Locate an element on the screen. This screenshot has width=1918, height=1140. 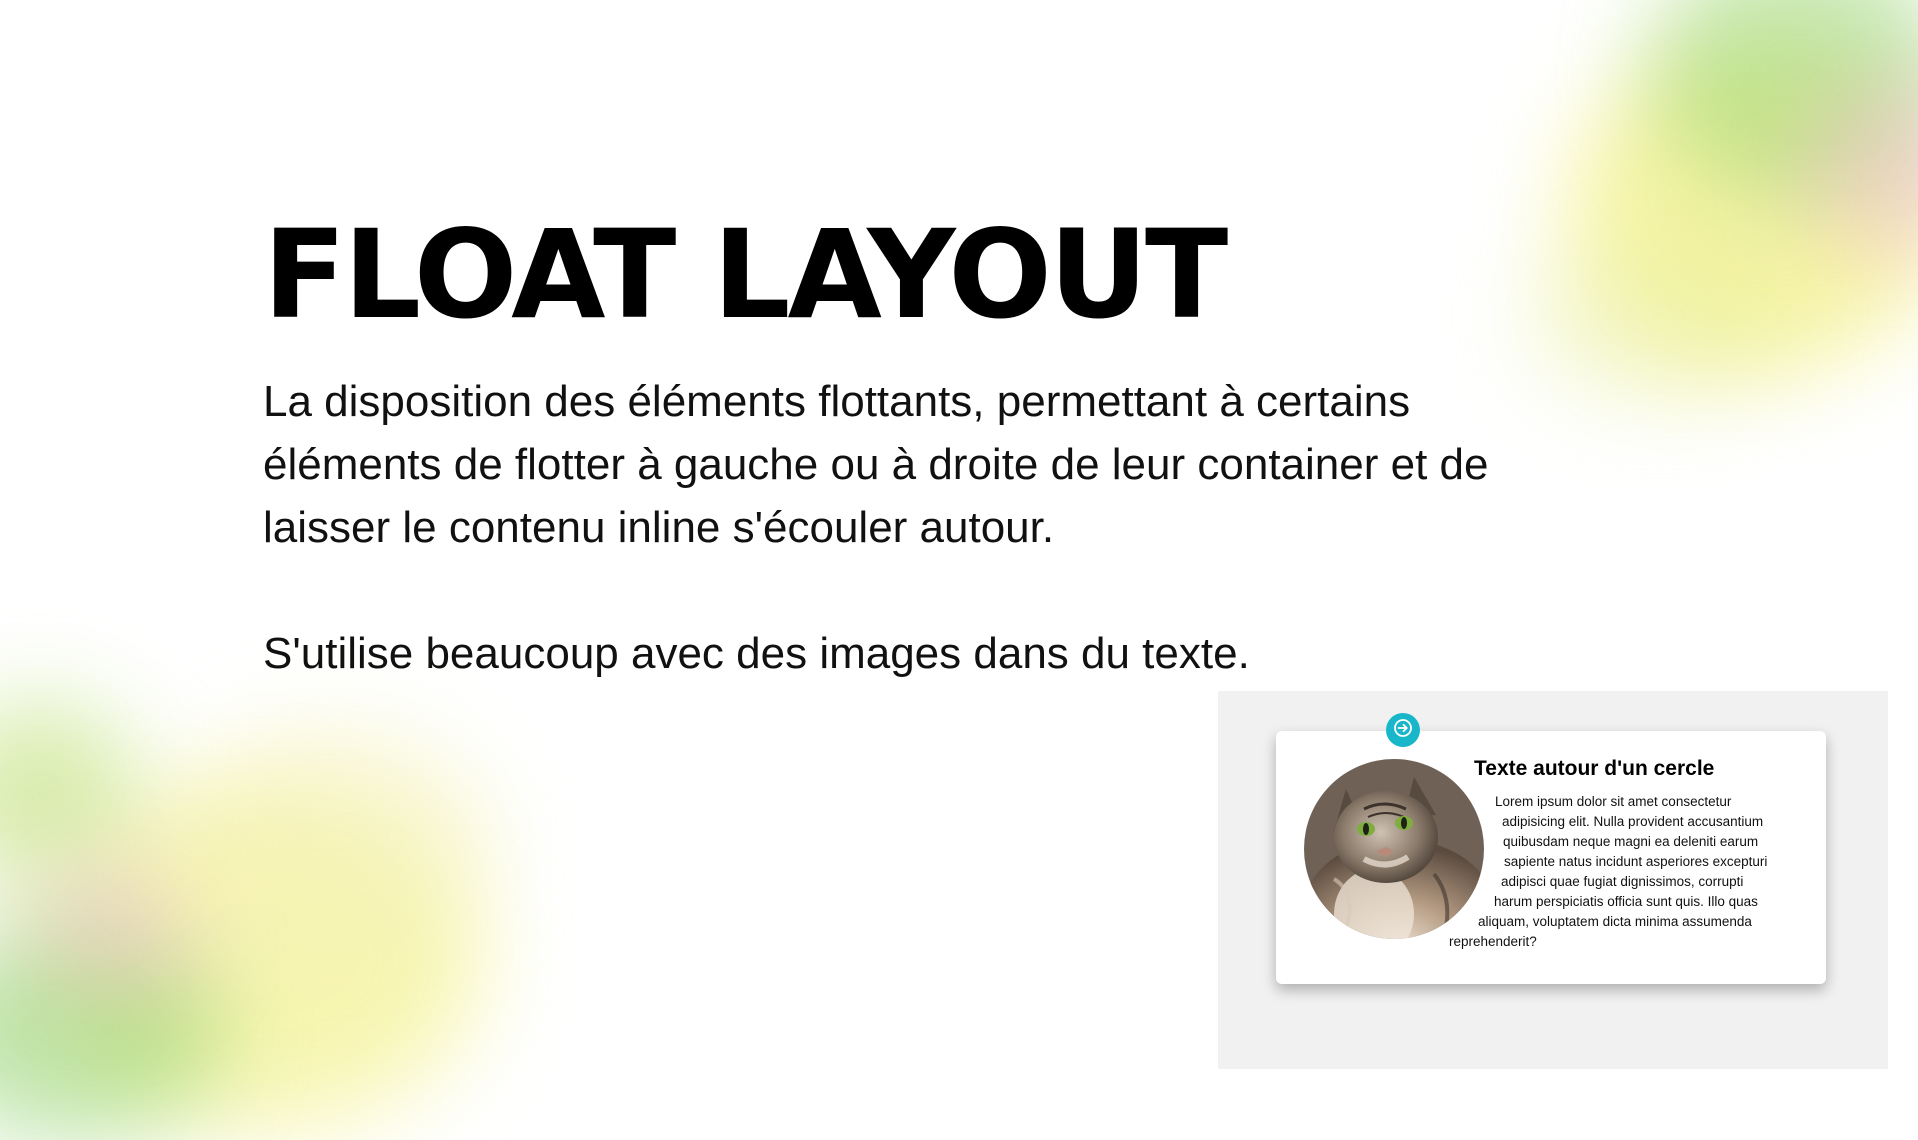
slide-title: FLOAT LAYOUT is located at coordinates (745, 275).